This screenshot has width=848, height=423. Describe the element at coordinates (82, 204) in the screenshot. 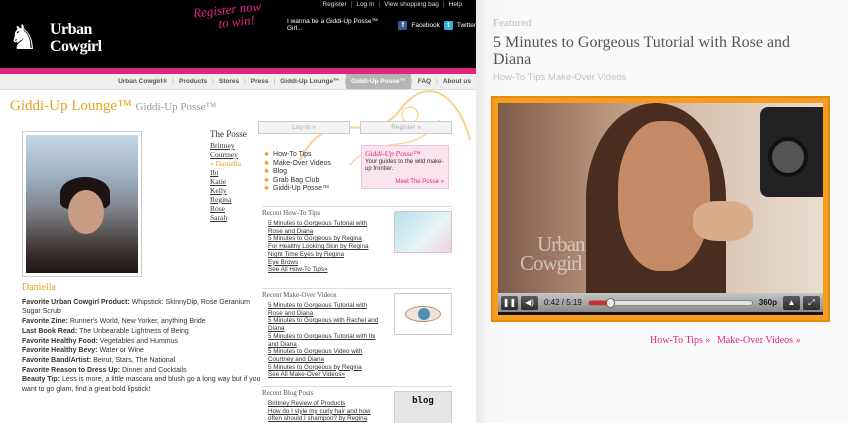

I see `profile-photo` at that location.